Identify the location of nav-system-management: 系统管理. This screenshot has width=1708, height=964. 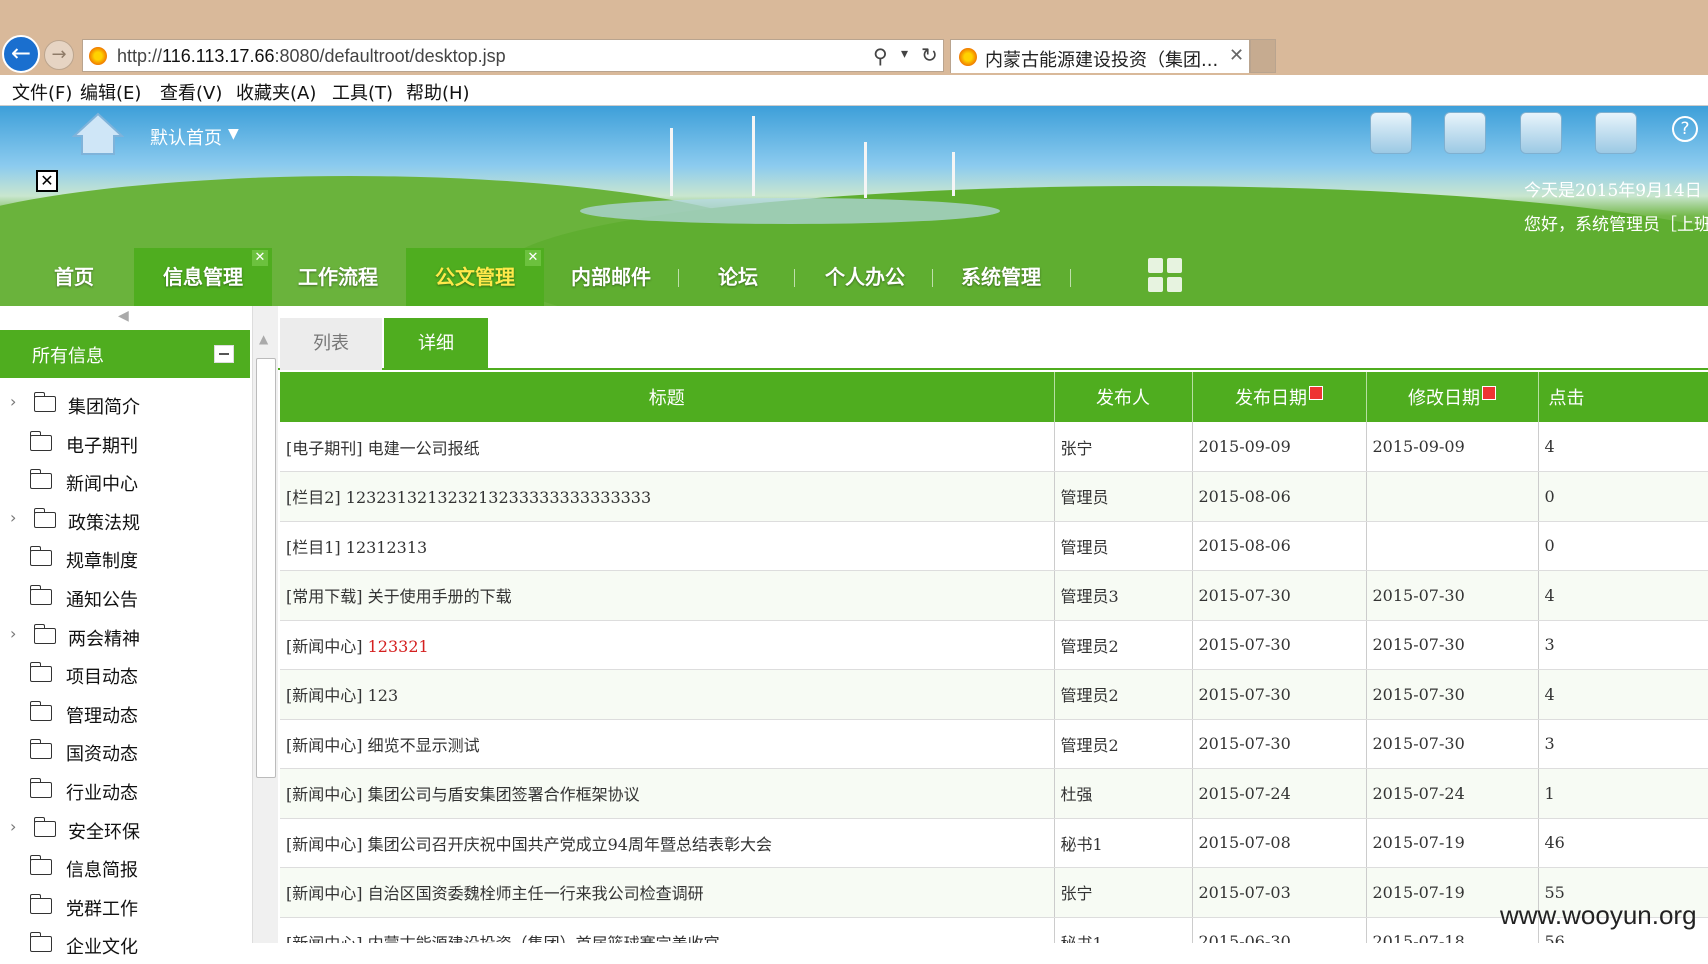
(1001, 277).